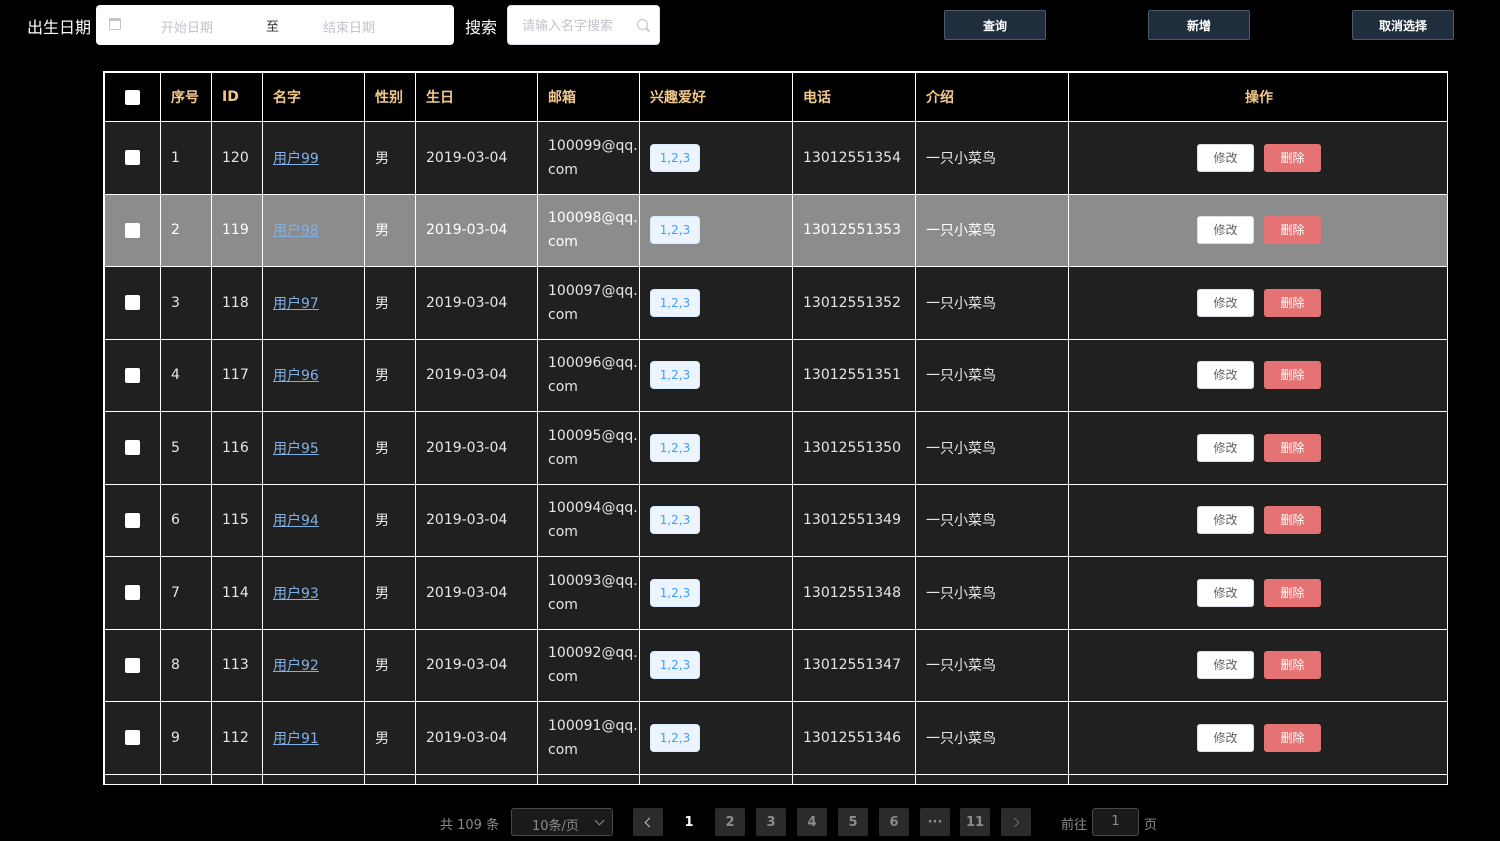 The image size is (1500, 841). I want to click on deselect-button: 取消选择, so click(1403, 25).